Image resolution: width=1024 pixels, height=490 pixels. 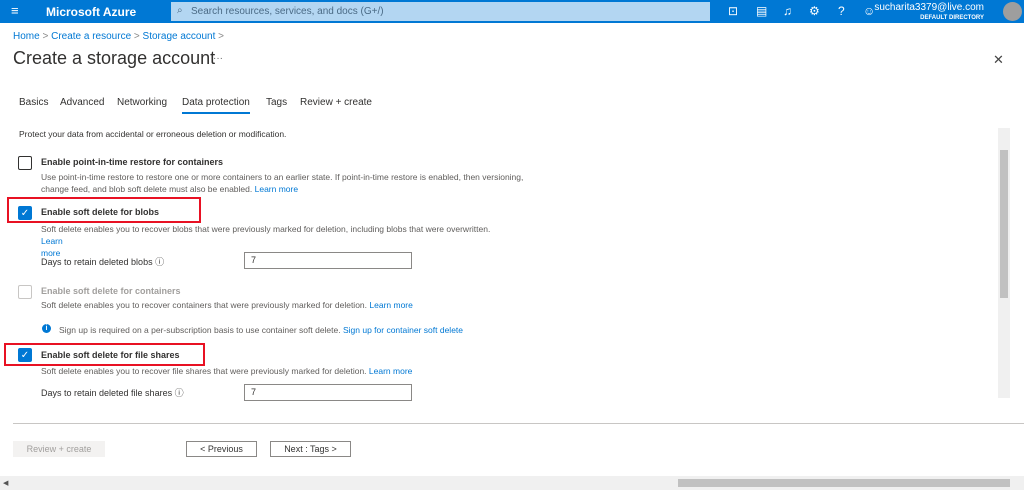 I want to click on tab-advanced: Advanced, so click(x=82, y=102).